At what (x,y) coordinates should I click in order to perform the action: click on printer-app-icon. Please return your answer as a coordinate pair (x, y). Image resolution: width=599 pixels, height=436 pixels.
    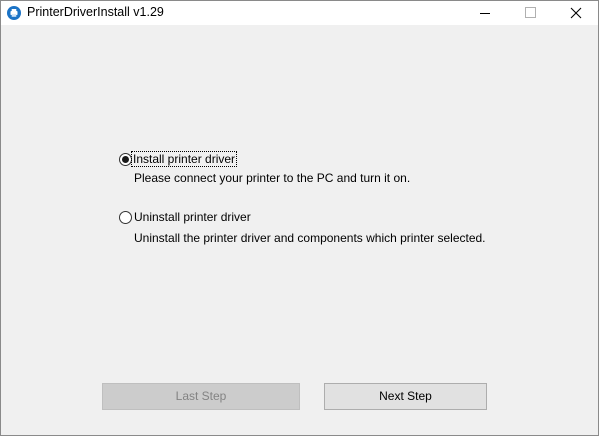
    Looking at the image, I should click on (14, 13).